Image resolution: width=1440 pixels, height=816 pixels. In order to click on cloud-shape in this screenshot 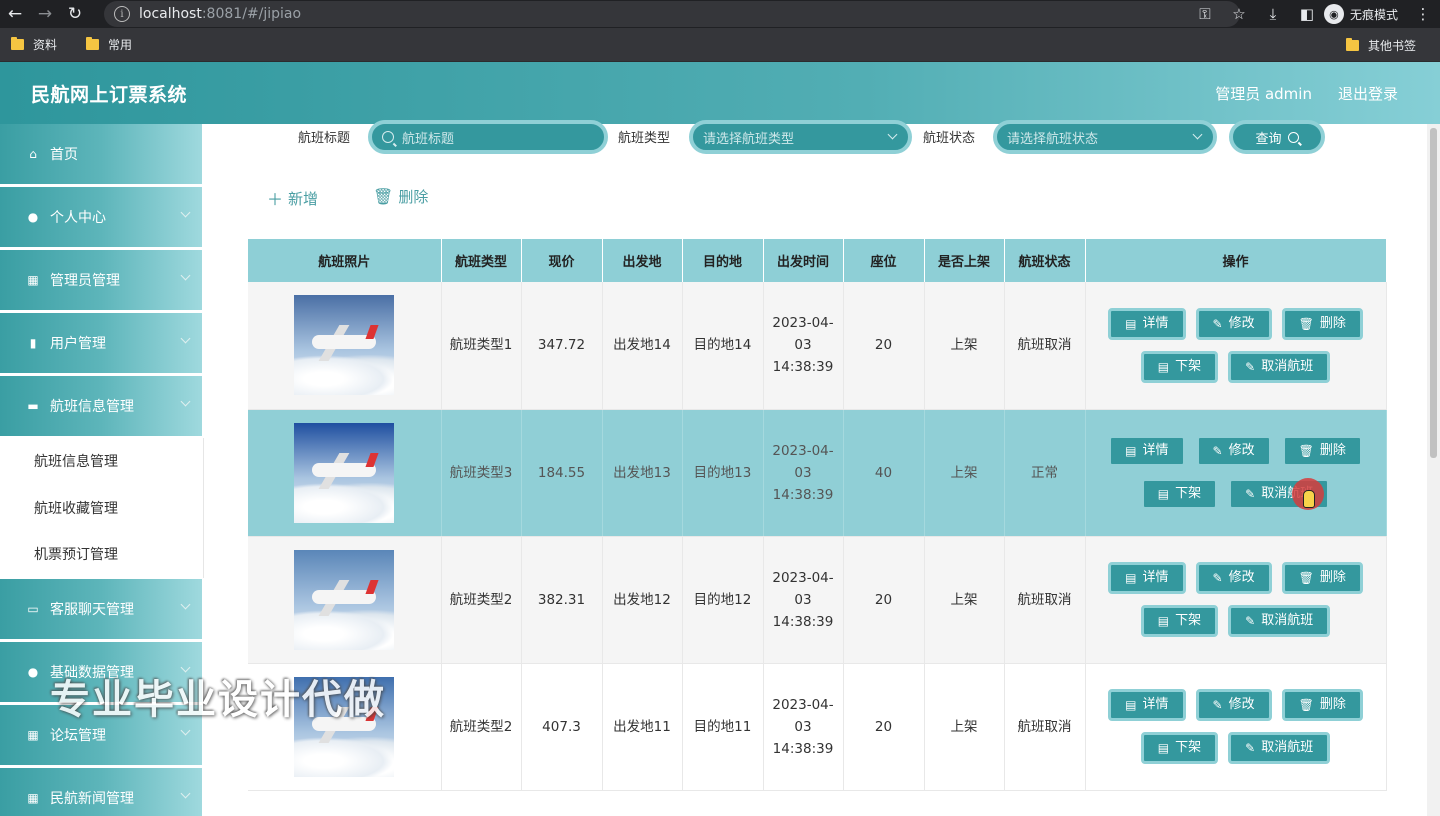, I will do `click(344, 629)`.